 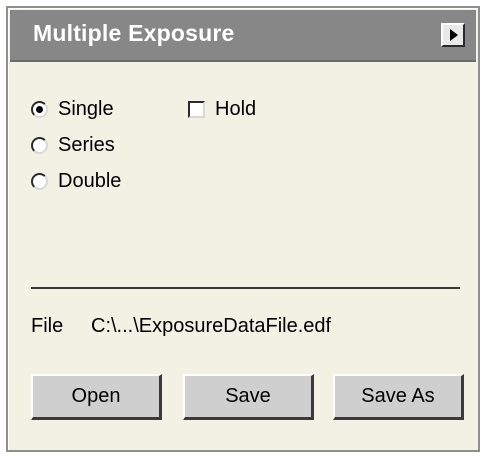 What do you see at coordinates (211, 326) in the screenshot?
I see `file-path: C:\...\ExposureDataFile.edf` at bounding box center [211, 326].